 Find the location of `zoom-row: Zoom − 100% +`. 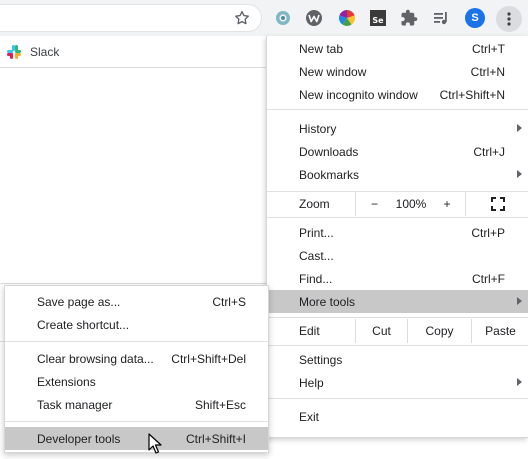

zoom-row: Zoom − 100% + is located at coordinates (397, 204).